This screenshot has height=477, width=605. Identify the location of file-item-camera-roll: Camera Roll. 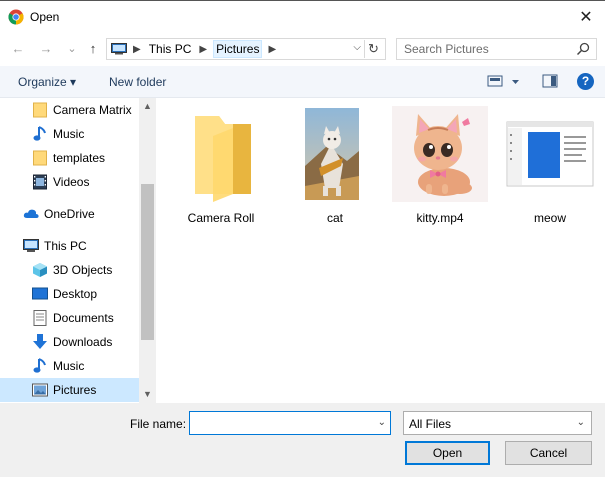
(221, 167).